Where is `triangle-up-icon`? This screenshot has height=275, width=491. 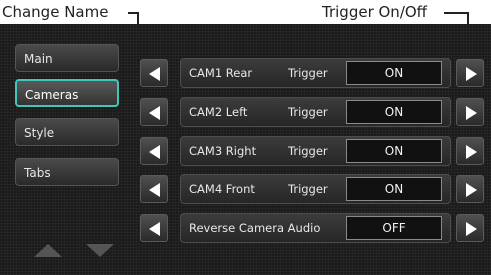
triangle-up-icon is located at coordinates (48, 250).